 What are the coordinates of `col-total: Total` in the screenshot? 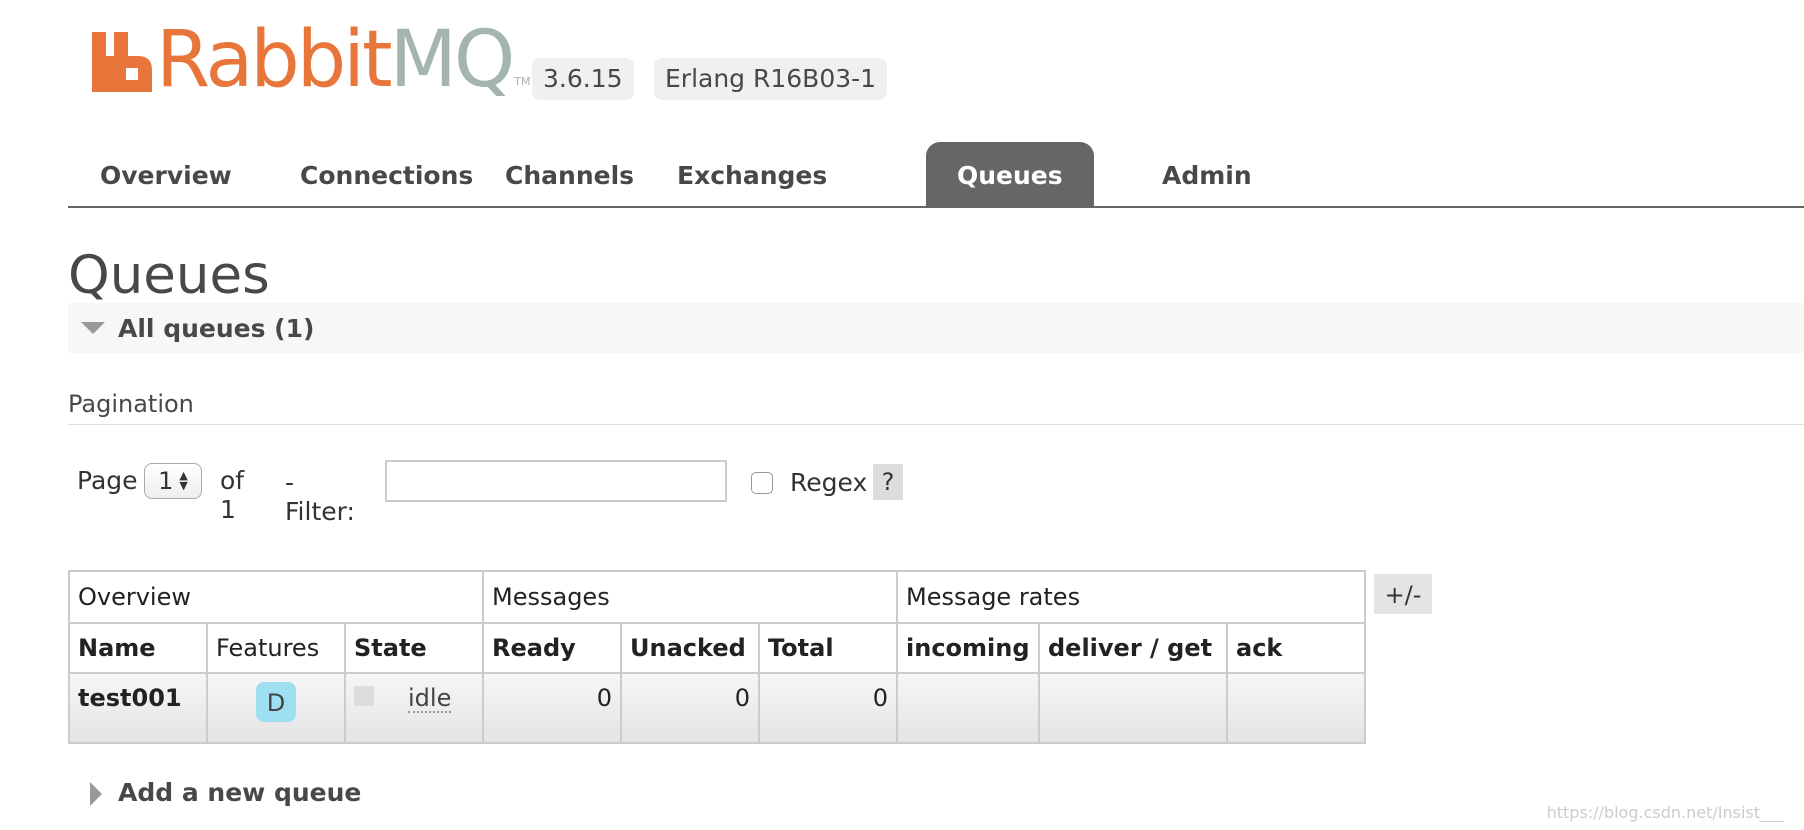 It's located at (828, 648).